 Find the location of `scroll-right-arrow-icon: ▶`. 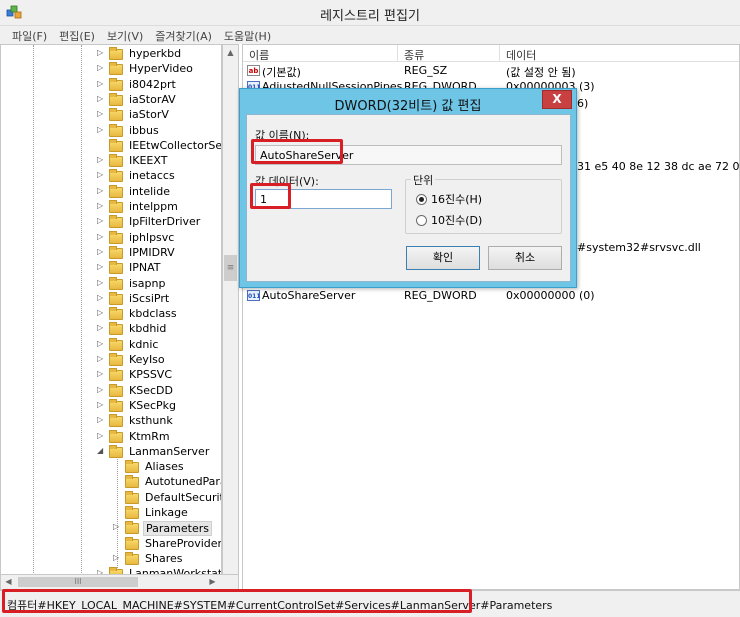

scroll-right-arrow-icon: ▶ is located at coordinates (212, 582).